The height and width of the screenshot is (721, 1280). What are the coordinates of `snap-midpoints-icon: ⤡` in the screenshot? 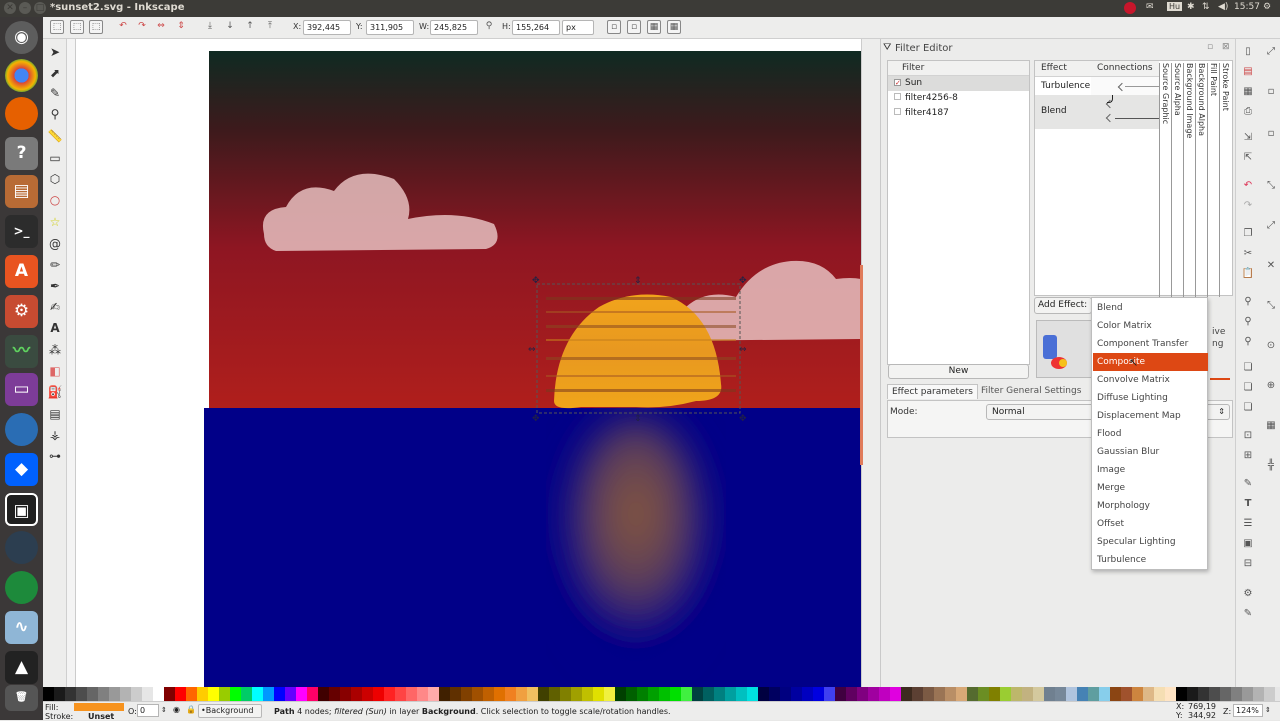 It's located at (1271, 306).